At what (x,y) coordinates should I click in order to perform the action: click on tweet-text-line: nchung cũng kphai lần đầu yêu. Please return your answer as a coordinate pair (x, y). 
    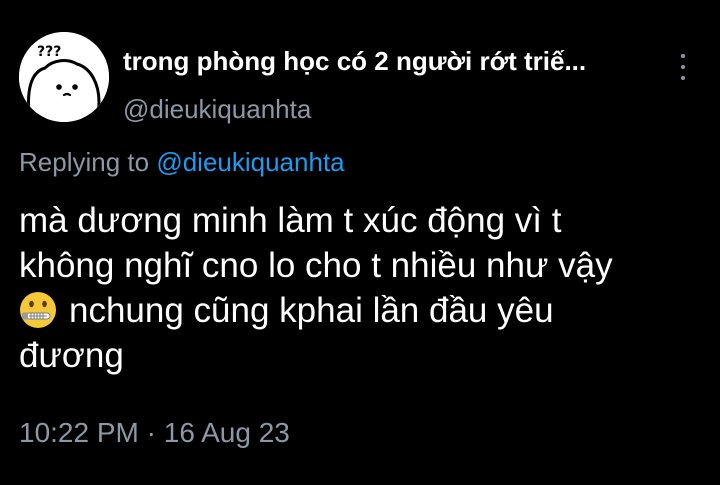
    Looking at the image, I should click on (369, 310).